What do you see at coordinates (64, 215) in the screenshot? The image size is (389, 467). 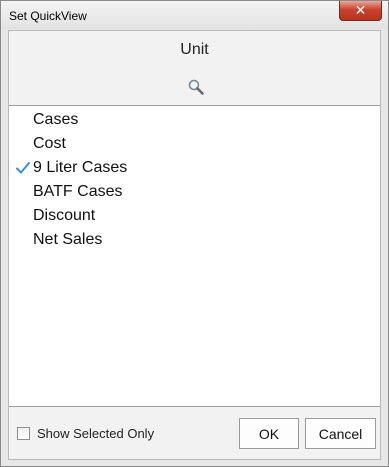 I see `list-item-label: Discount` at bounding box center [64, 215].